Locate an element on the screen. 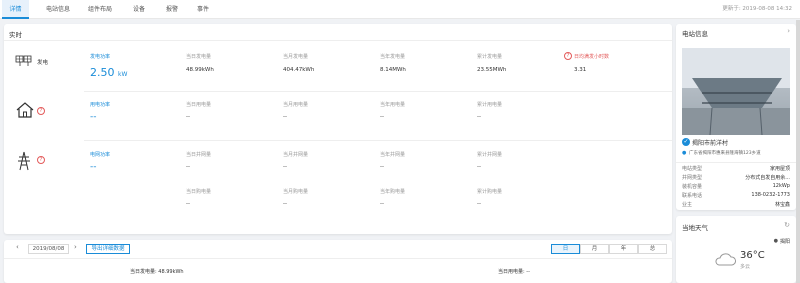  info-key: 并网类型 is located at coordinates (692, 178).